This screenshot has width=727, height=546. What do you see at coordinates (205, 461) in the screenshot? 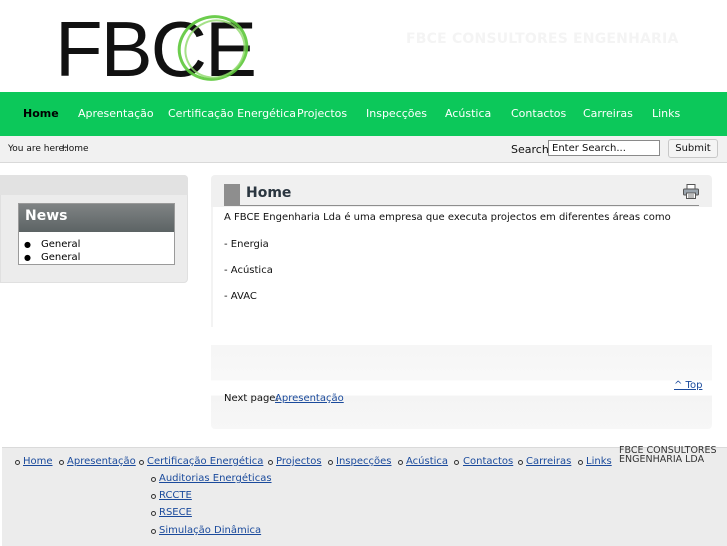
I see `footer-link-certificacao: Certificação Energética` at bounding box center [205, 461].